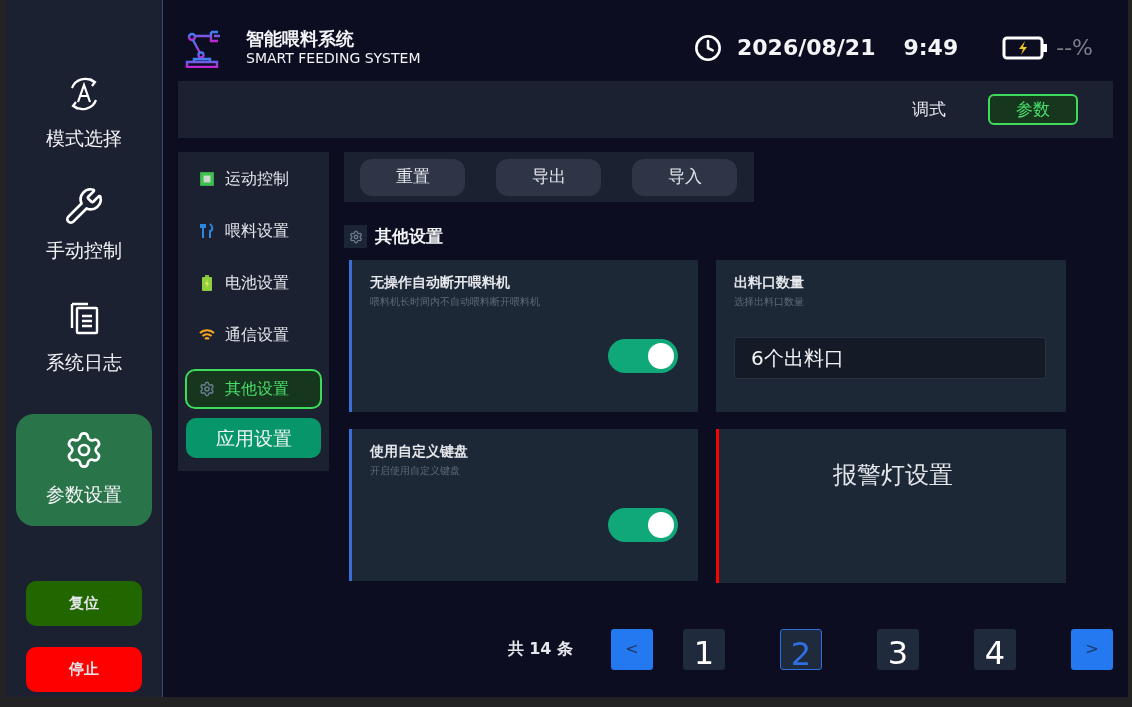 Image resolution: width=1132 pixels, height=707 pixels. What do you see at coordinates (253, 335) in the screenshot?
I see `settings-nav-item: 通信设置` at bounding box center [253, 335].